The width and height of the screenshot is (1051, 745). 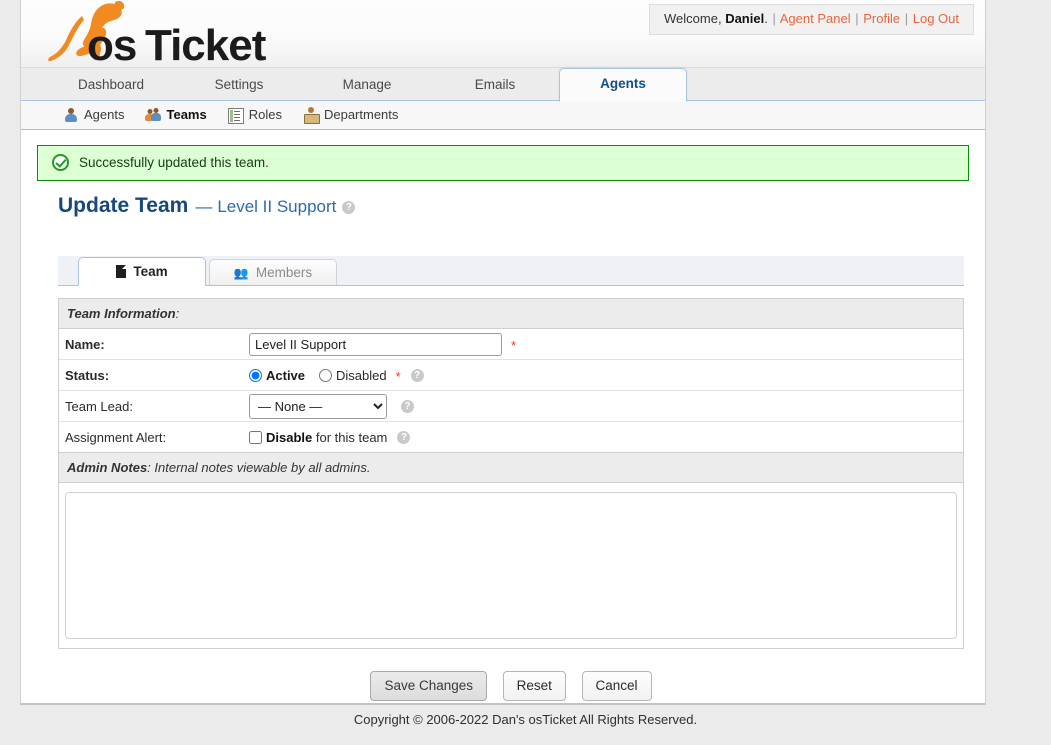 What do you see at coordinates (153, 115) in the screenshot?
I see `people-icon` at bounding box center [153, 115].